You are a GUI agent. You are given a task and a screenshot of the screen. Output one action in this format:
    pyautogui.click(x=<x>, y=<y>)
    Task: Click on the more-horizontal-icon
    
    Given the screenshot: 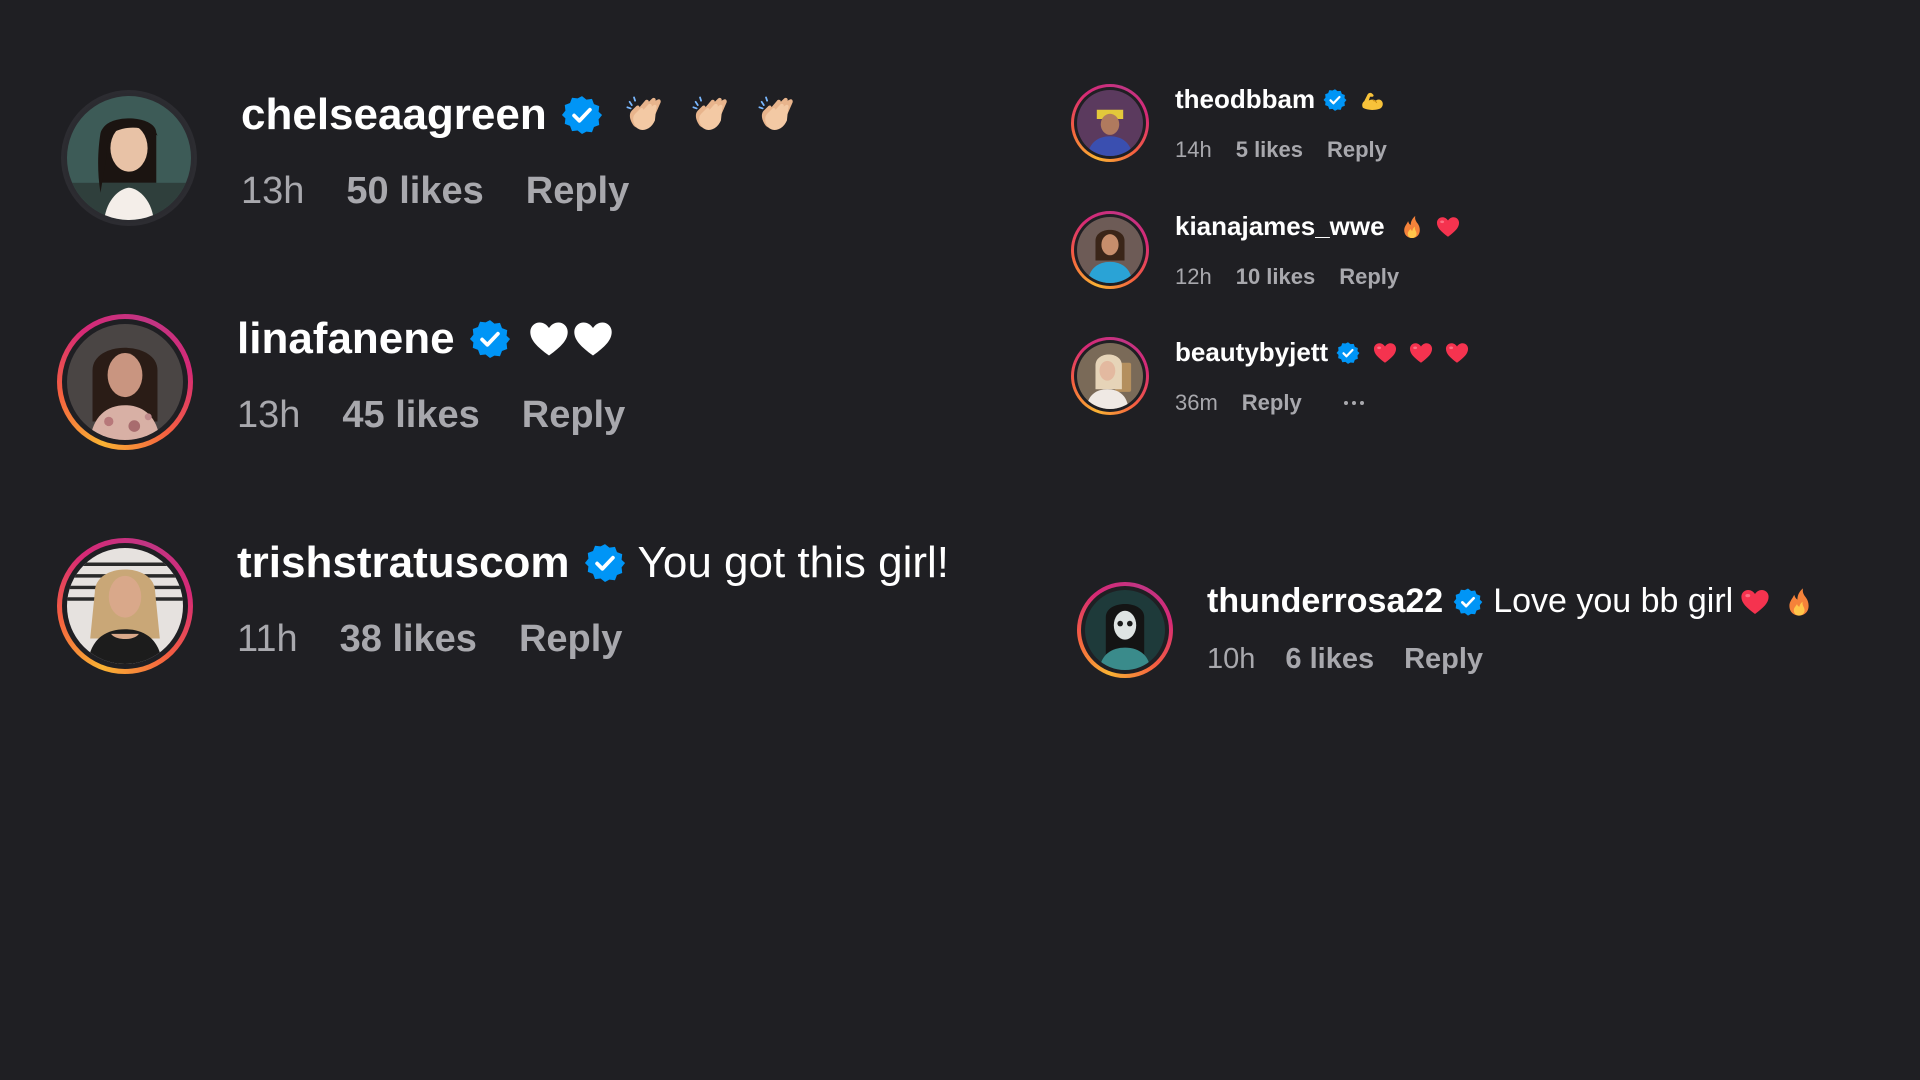 What is the action you would take?
    pyautogui.click(x=1353, y=403)
    